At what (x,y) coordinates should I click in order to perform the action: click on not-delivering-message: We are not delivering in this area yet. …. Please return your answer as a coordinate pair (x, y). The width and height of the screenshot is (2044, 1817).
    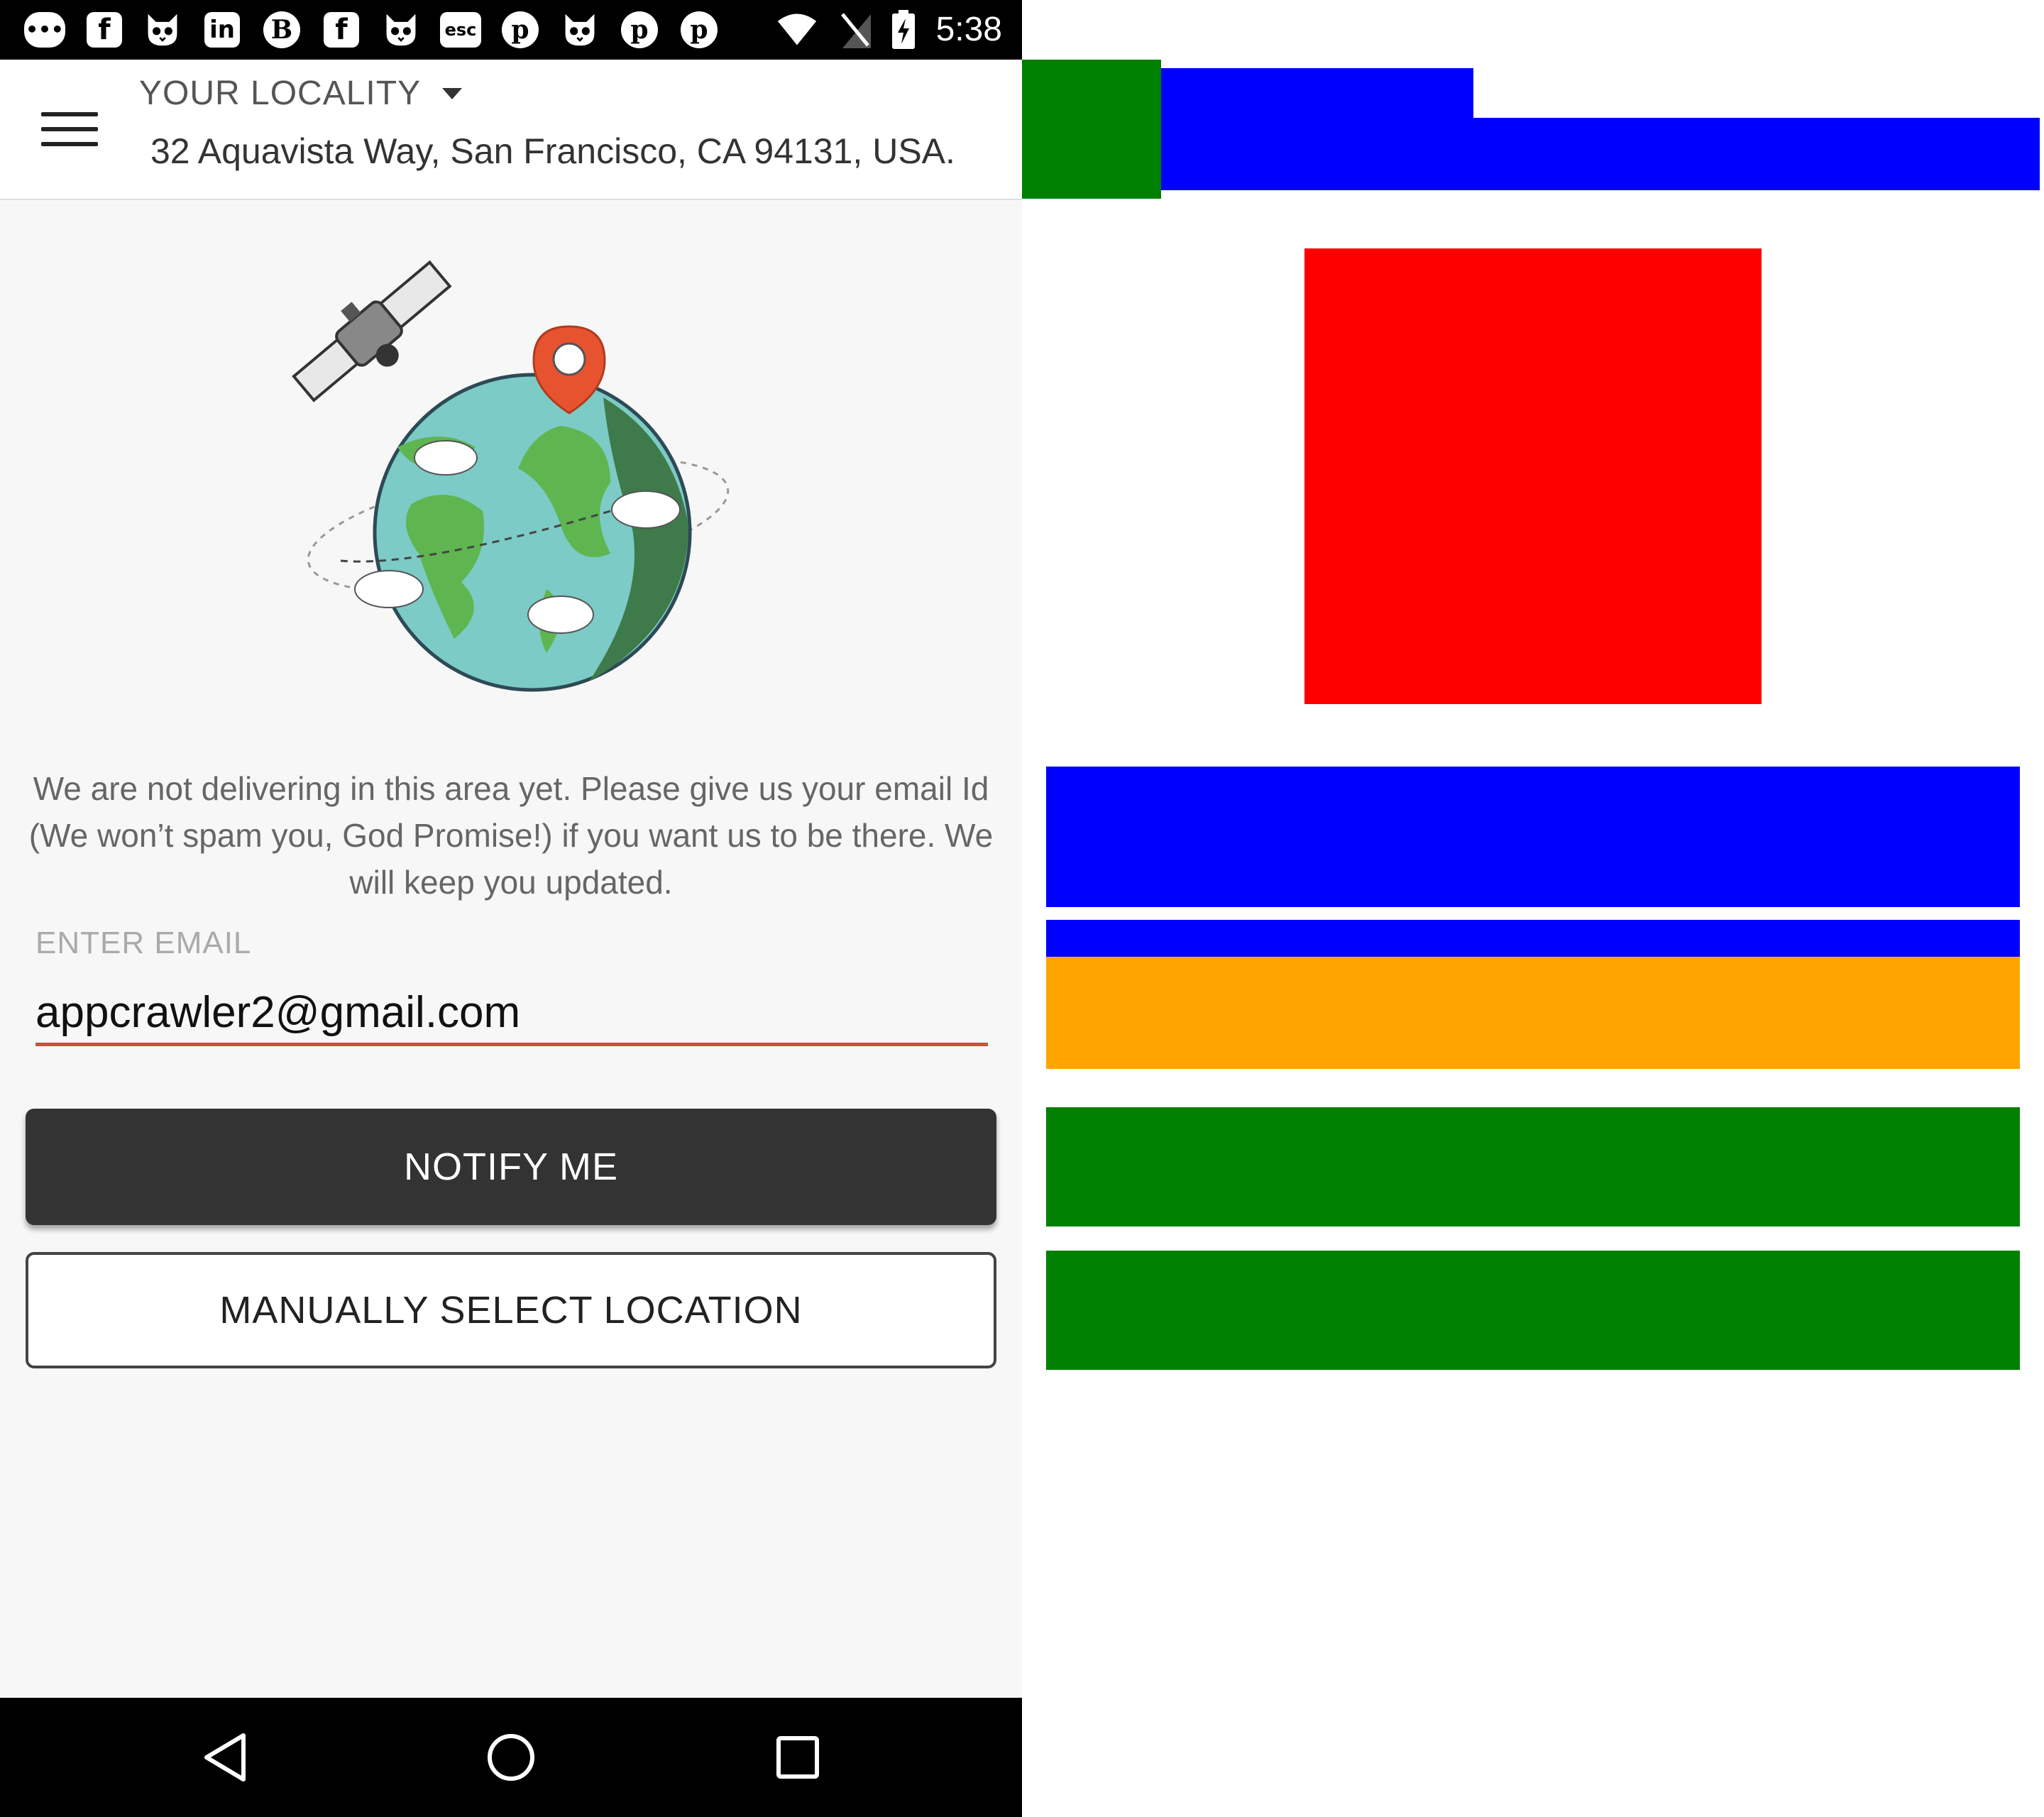
    Looking at the image, I should click on (511, 835).